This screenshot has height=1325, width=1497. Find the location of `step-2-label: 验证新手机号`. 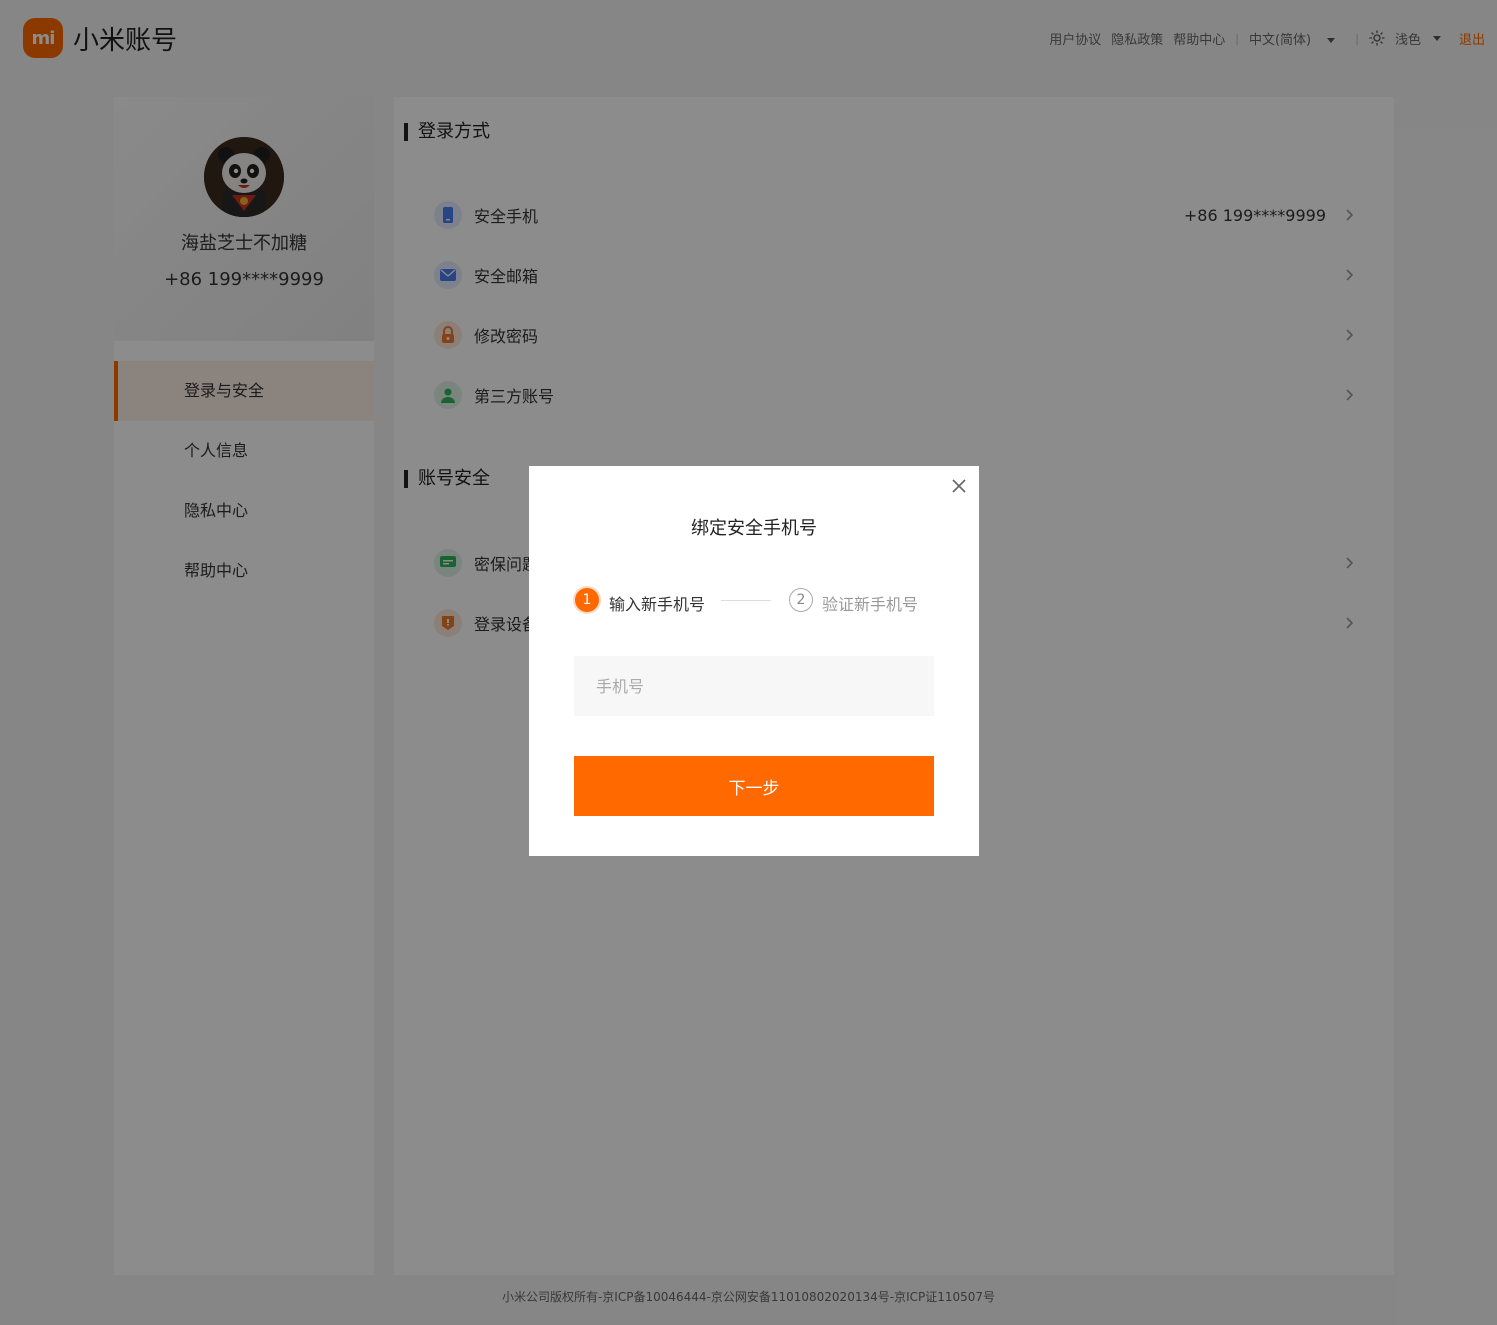

step-2-label: 验证新手机号 is located at coordinates (870, 604).